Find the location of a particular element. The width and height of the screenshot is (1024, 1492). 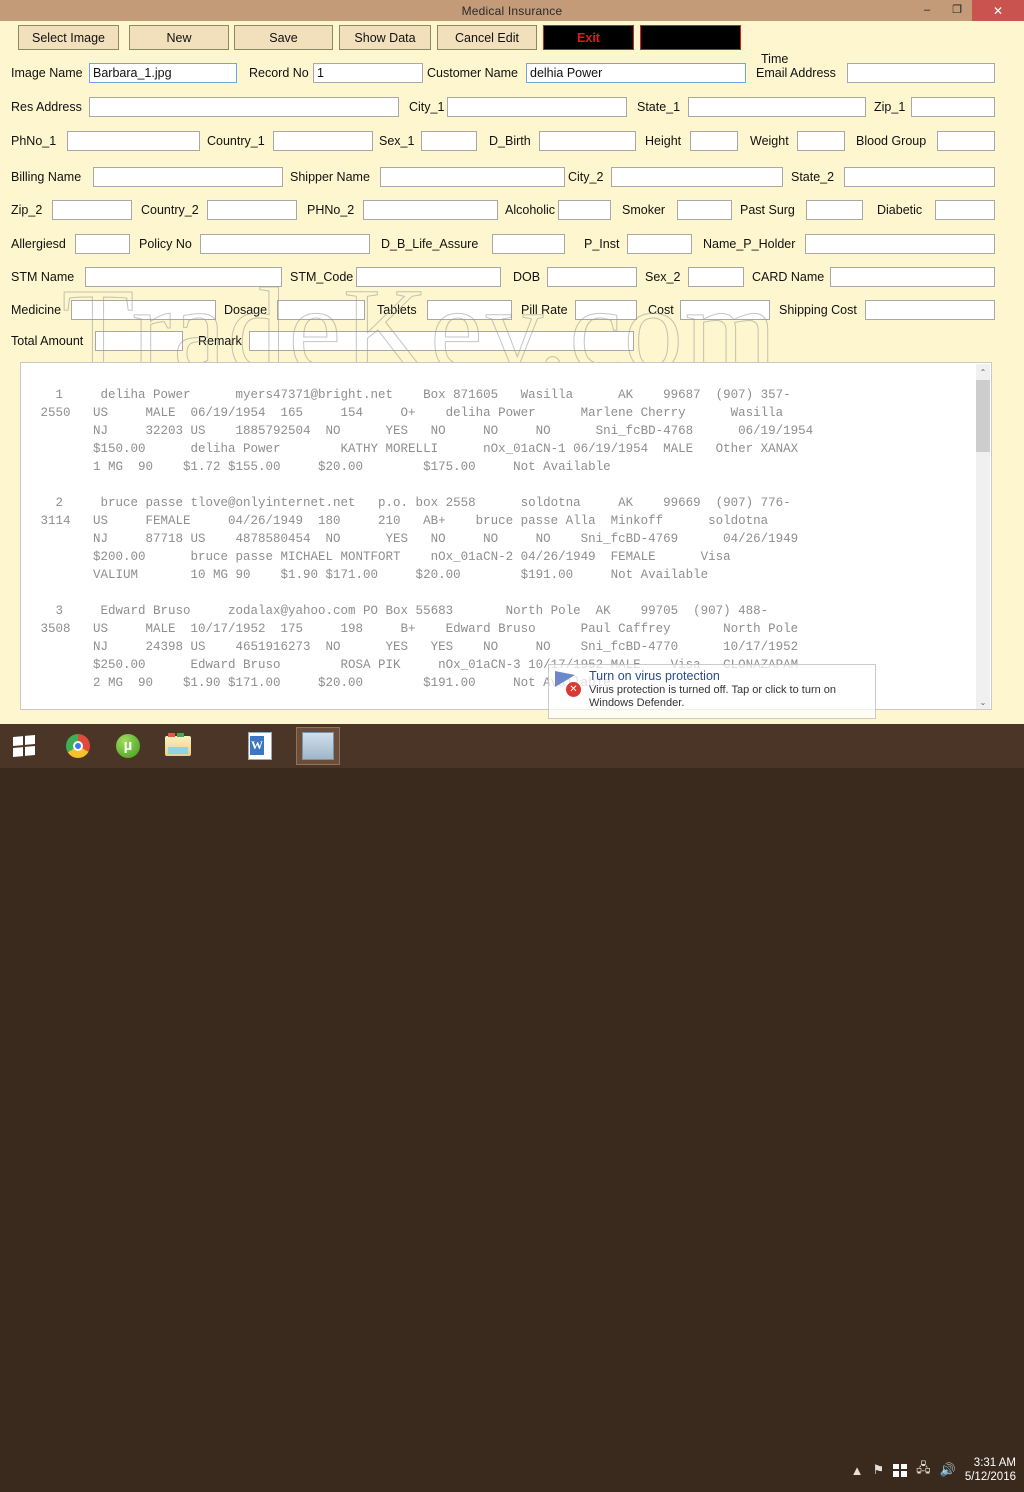

card-name-label: CARD Name is located at coordinates (788, 277).